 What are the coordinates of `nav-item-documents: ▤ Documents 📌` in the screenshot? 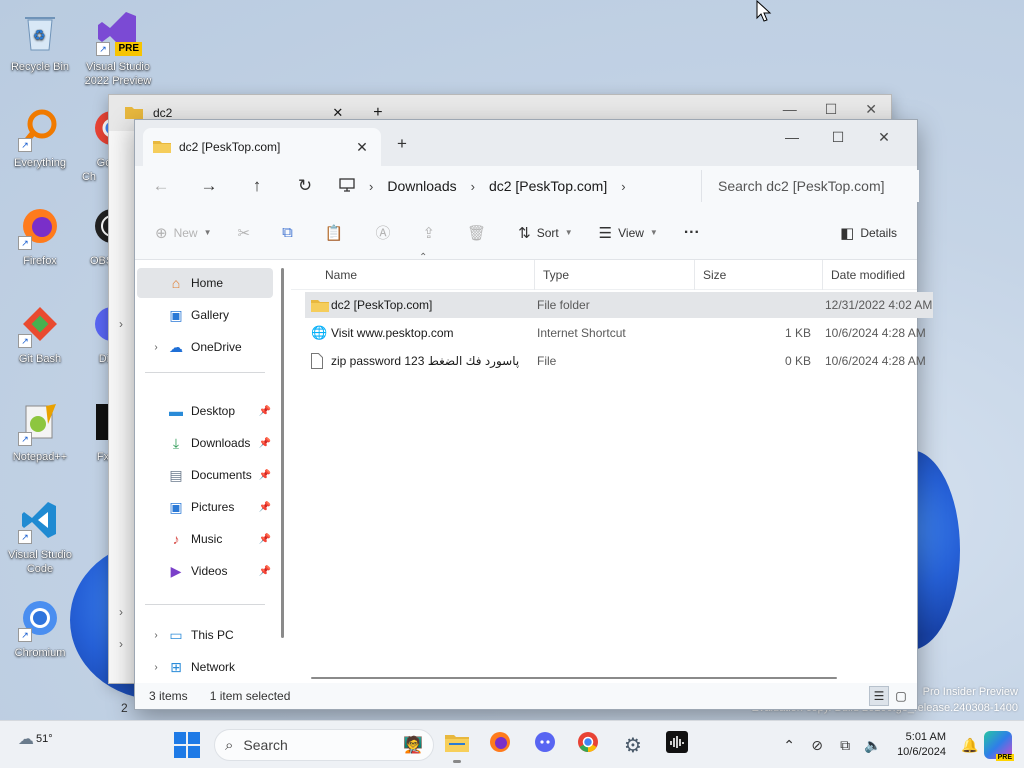 It's located at (205, 475).